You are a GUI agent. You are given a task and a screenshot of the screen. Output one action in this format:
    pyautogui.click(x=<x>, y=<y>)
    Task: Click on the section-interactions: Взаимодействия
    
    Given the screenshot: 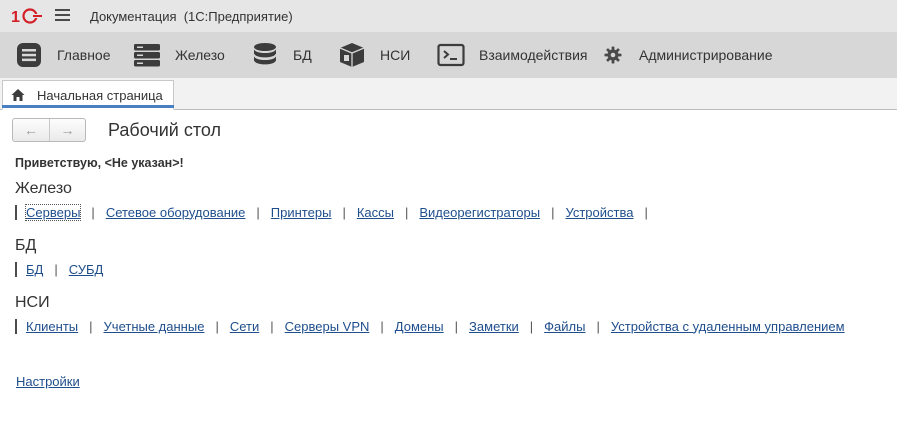 What is the action you would take?
    pyautogui.click(x=512, y=55)
    